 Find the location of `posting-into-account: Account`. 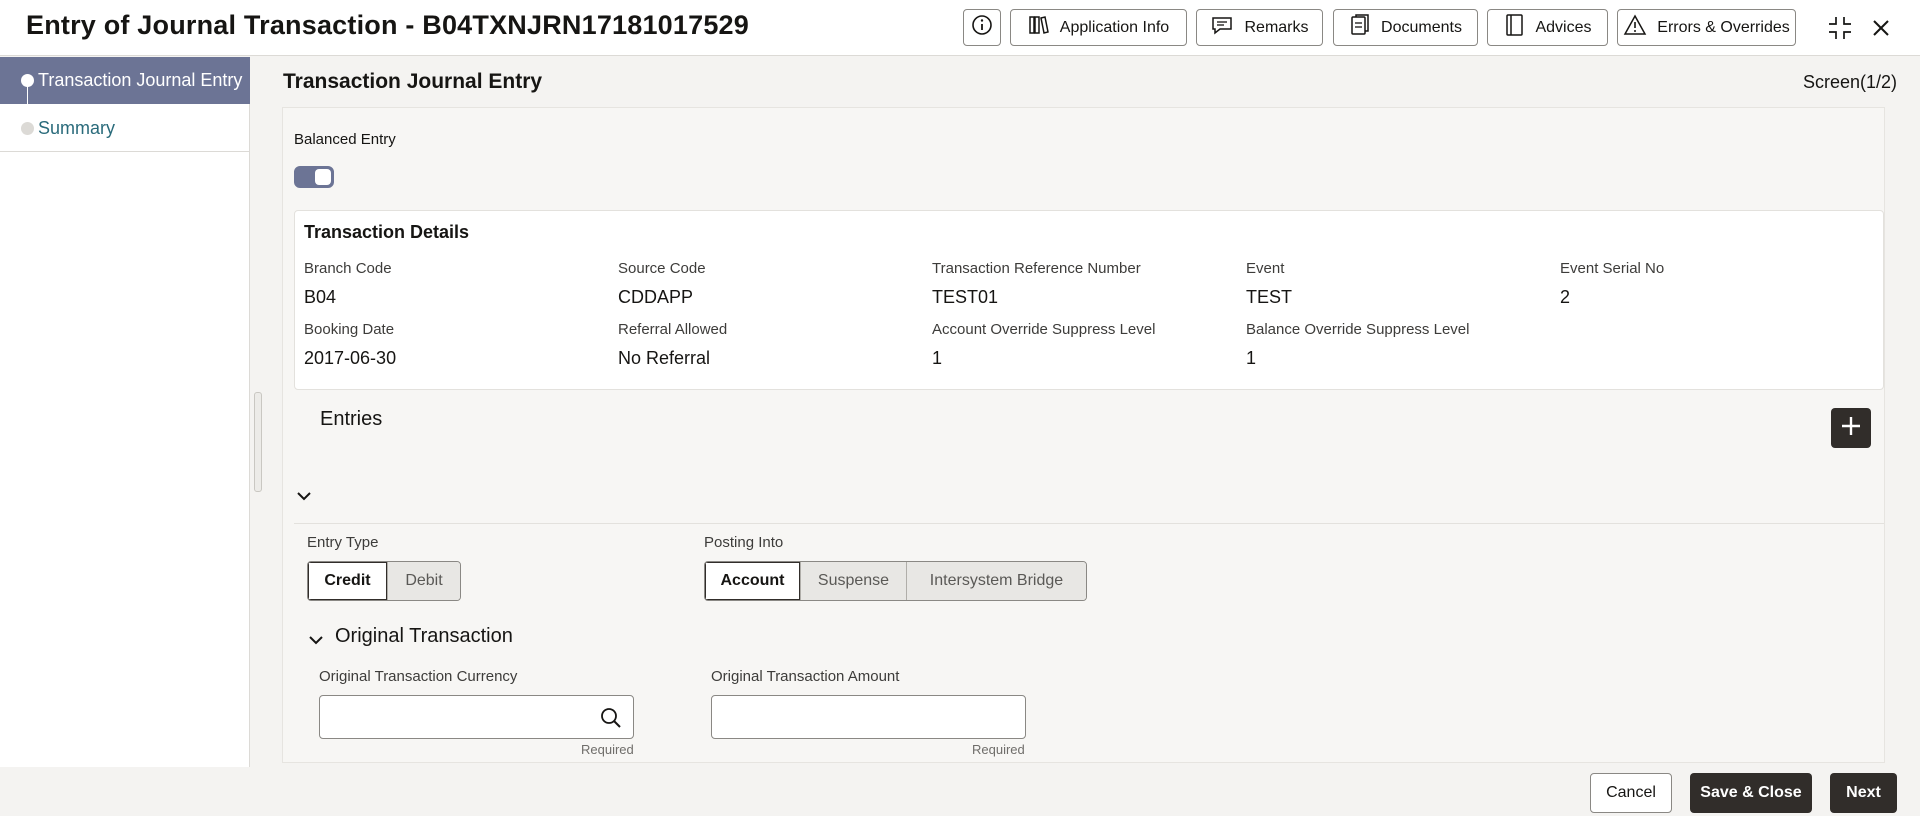

posting-into-account: Account is located at coordinates (752, 581).